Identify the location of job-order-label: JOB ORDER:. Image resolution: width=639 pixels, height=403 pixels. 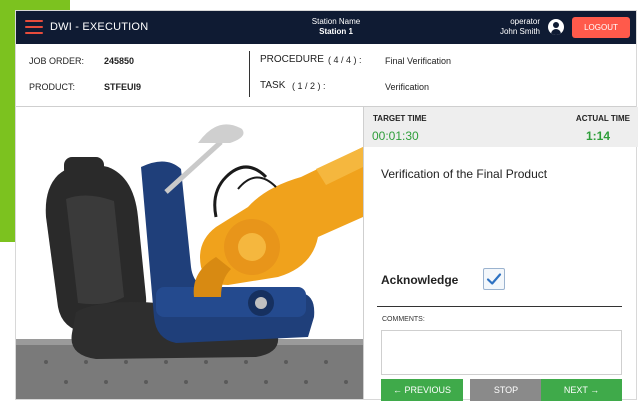
(57, 61).